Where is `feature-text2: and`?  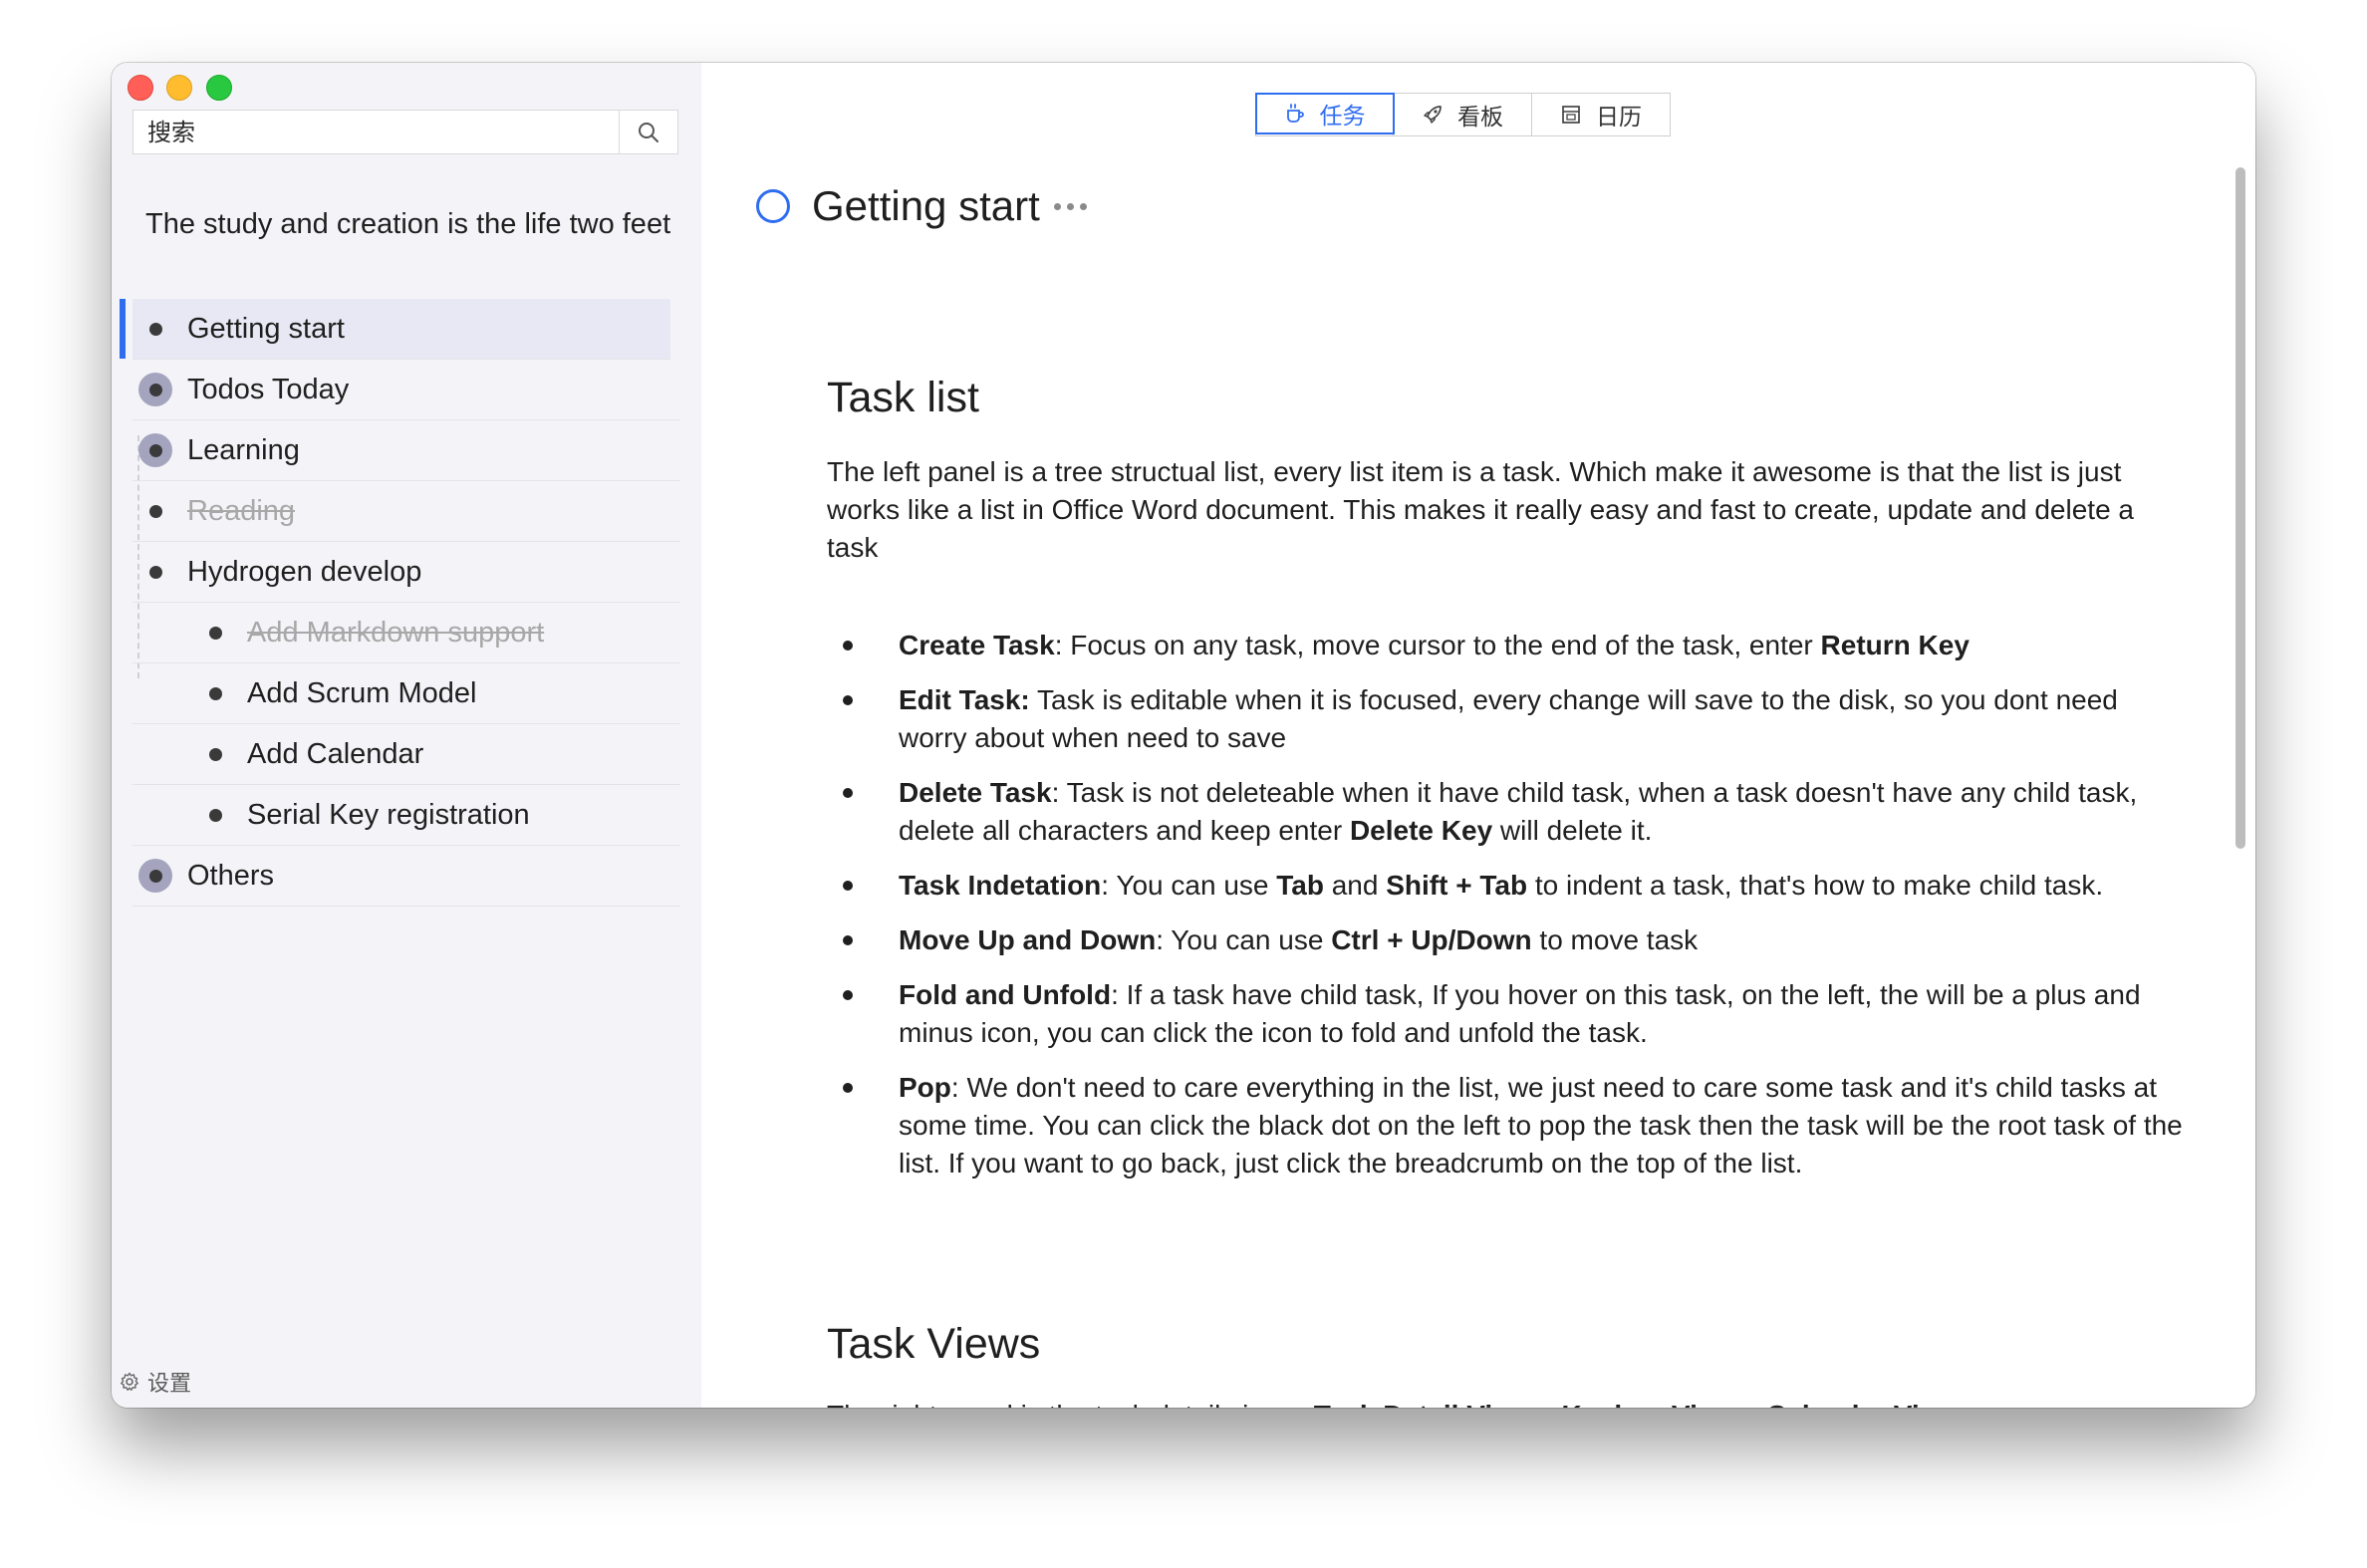 feature-text2: and is located at coordinates (1355, 885).